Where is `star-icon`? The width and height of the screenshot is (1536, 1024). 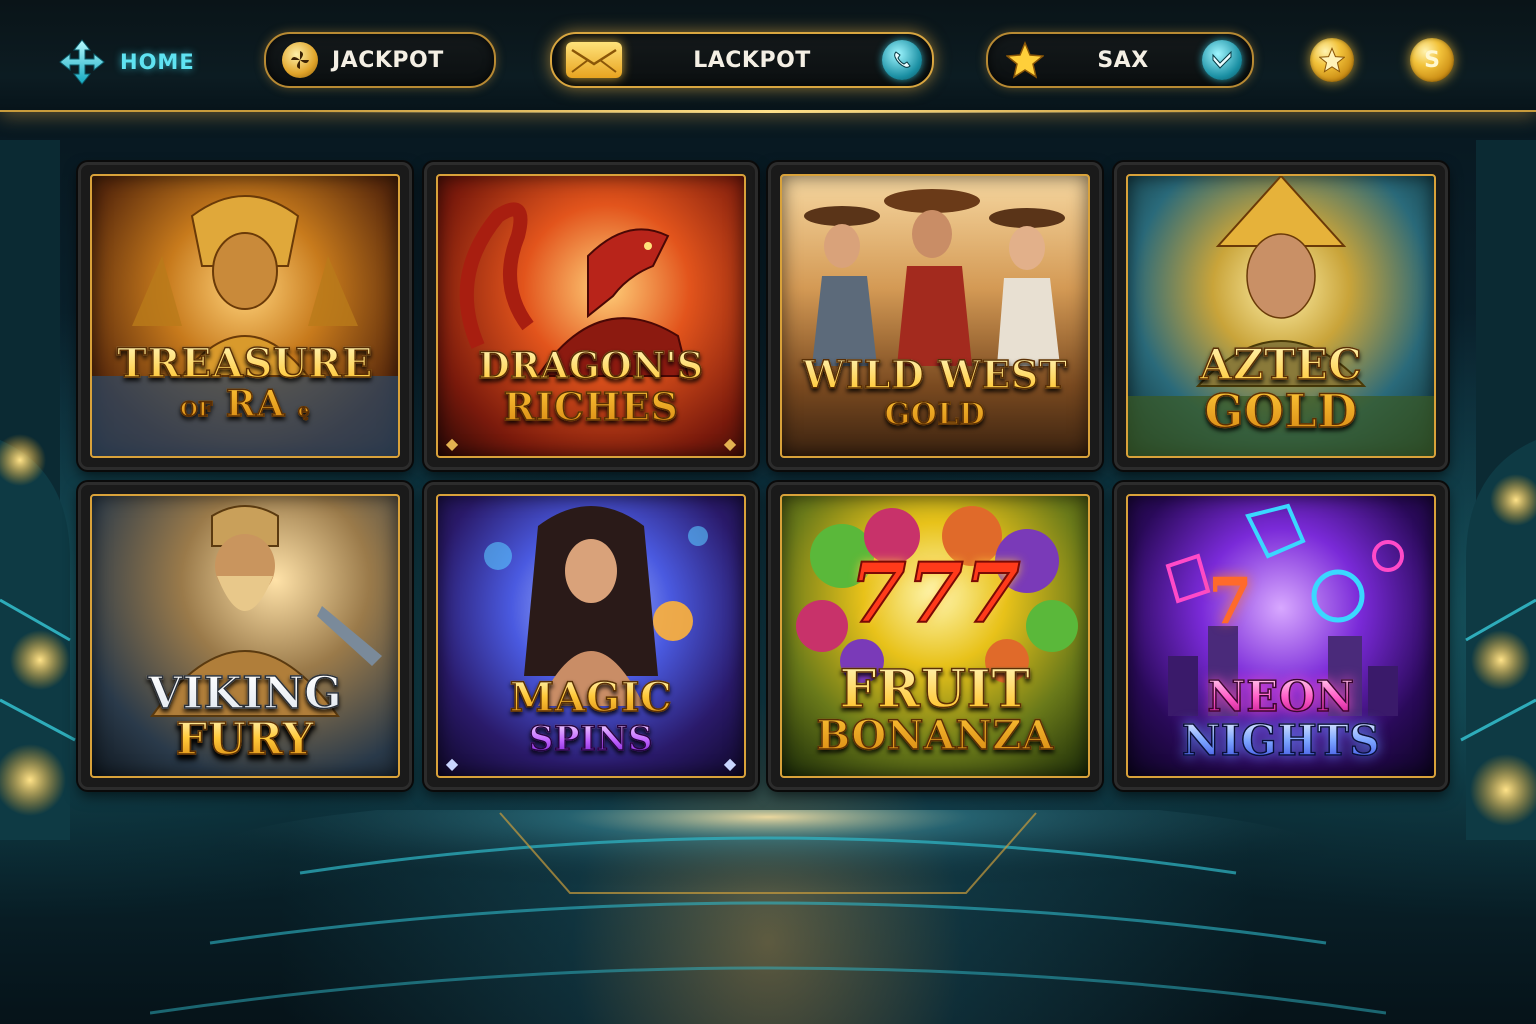
star-icon is located at coordinates (1025, 60).